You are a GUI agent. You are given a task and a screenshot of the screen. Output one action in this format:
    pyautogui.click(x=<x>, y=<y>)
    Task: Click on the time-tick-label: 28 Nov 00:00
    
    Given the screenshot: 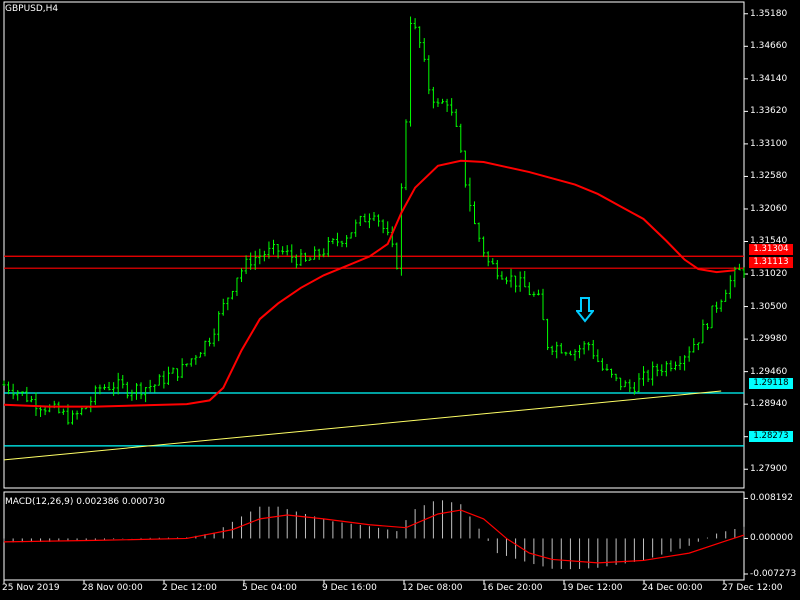 What is the action you would take?
    pyautogui.click(x=112, y=588)
    